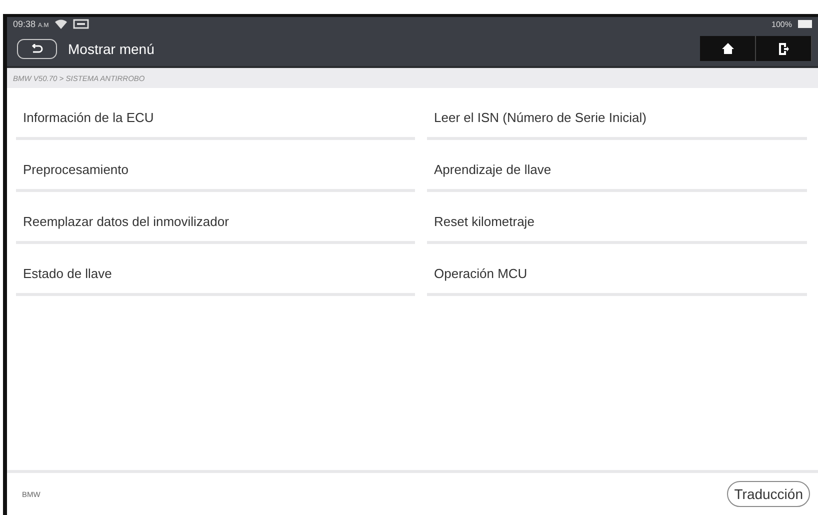 This screenshot has width=818, height=515. I want to click on header-title: Mostrar menú, so click(111, 48).